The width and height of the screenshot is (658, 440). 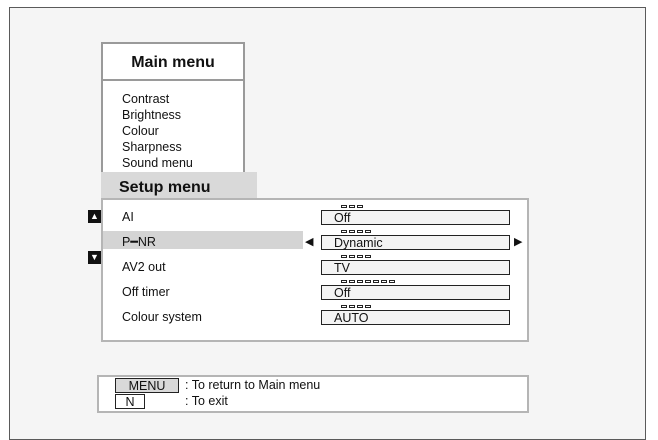 I want to click on menu-key: MENU, so click(x=147, y=385).